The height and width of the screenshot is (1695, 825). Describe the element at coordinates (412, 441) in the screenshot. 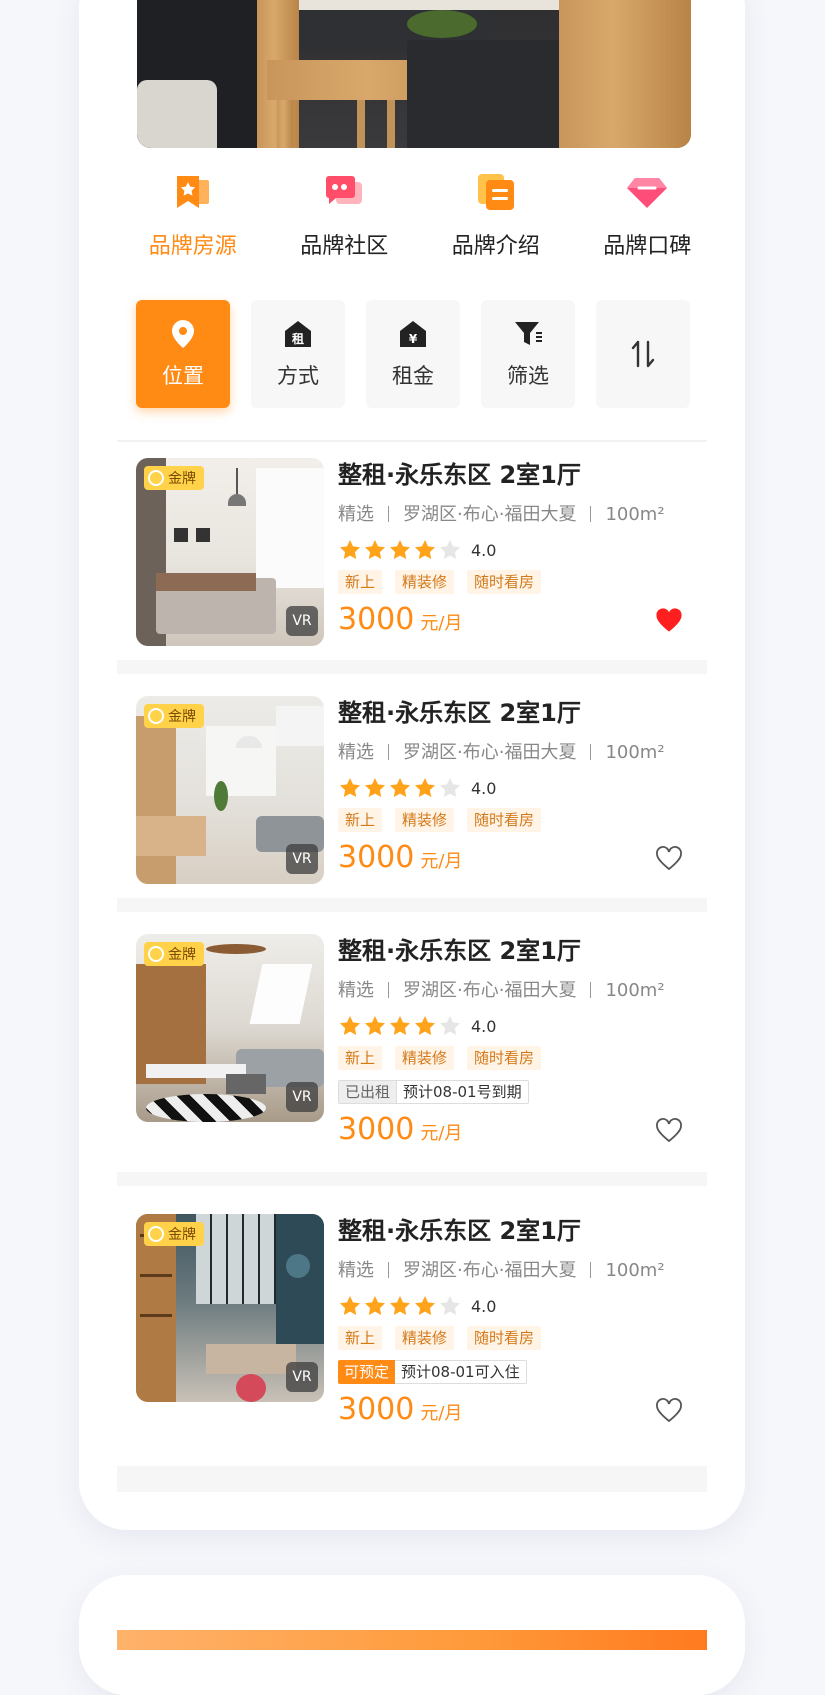

I see `divider` at that location.